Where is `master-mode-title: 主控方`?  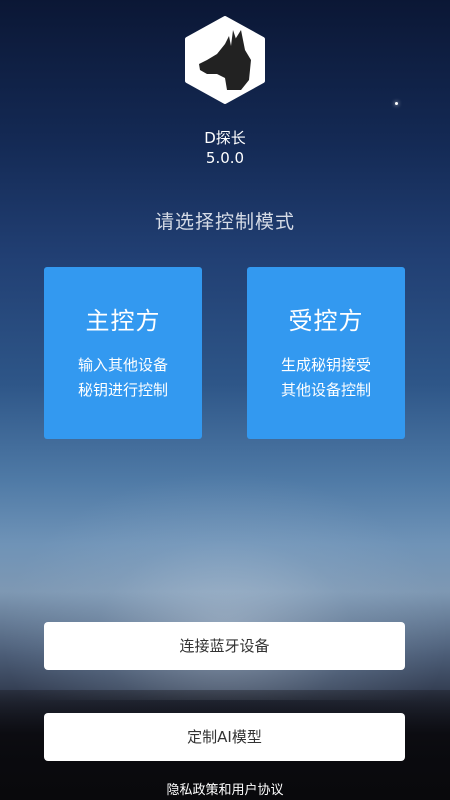
master-mode-title: 主控方 is located at coordinates (123, 321).